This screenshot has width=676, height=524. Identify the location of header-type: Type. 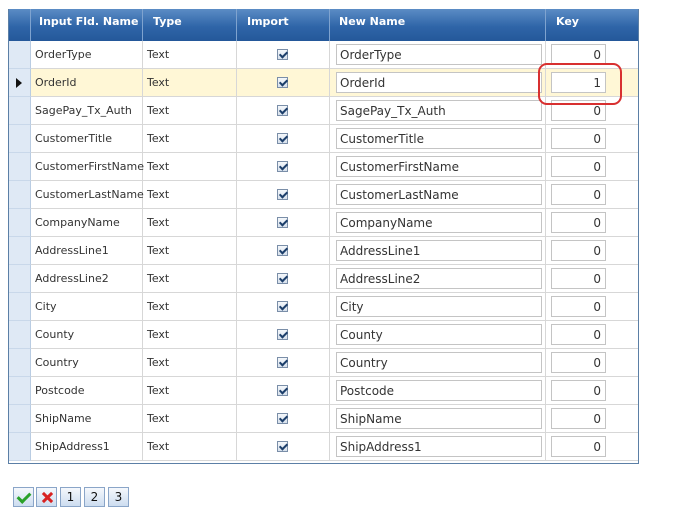
(190, 25).